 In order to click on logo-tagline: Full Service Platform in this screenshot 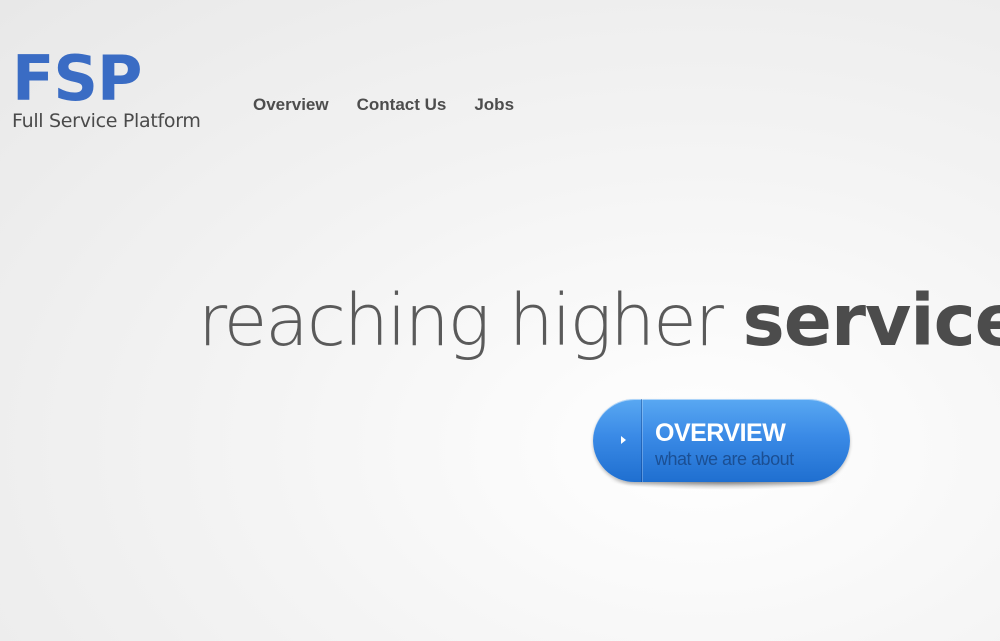, I will do `click(106, 121)`.